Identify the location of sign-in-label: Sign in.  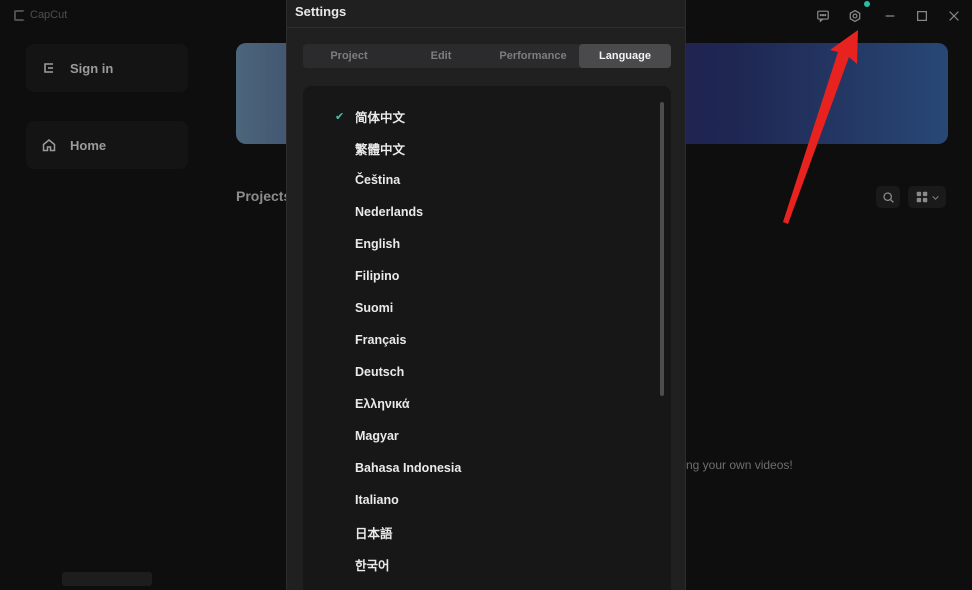
(92, 68).